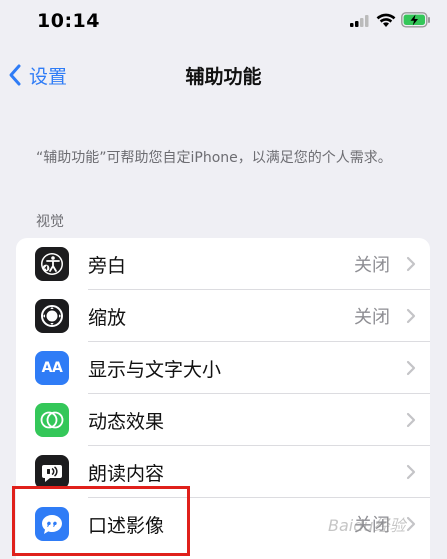 This screenshot has height=559, width=447. I want to click on page-title: 辅助功能, so click(223, 77).